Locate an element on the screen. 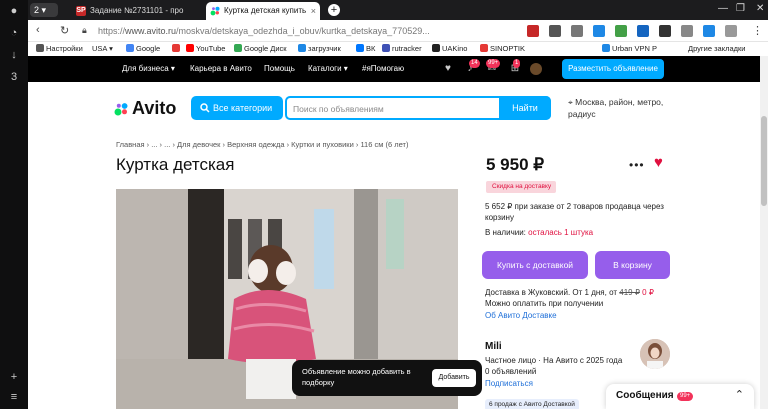 The image size is (768, 409). url-host: www.avito.ru is located at coordinates (151, 31).